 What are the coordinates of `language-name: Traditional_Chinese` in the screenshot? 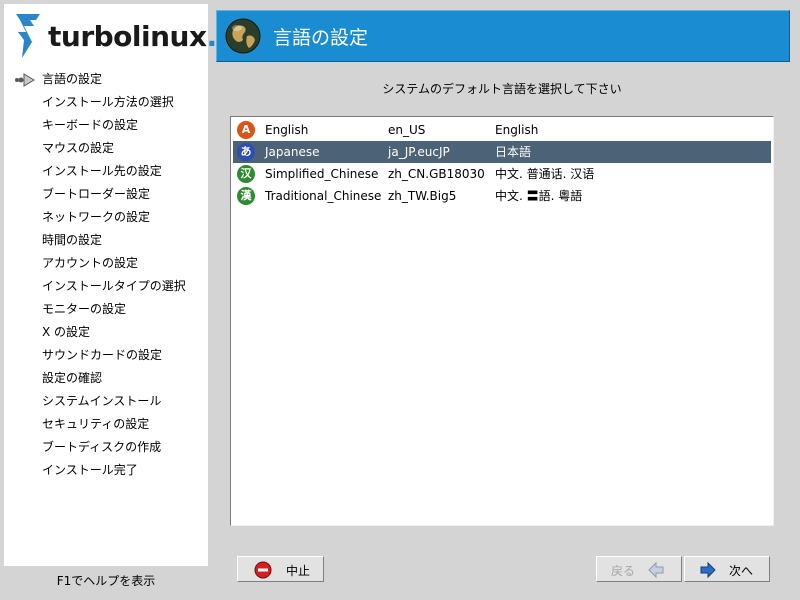 It's located at (323, 196).